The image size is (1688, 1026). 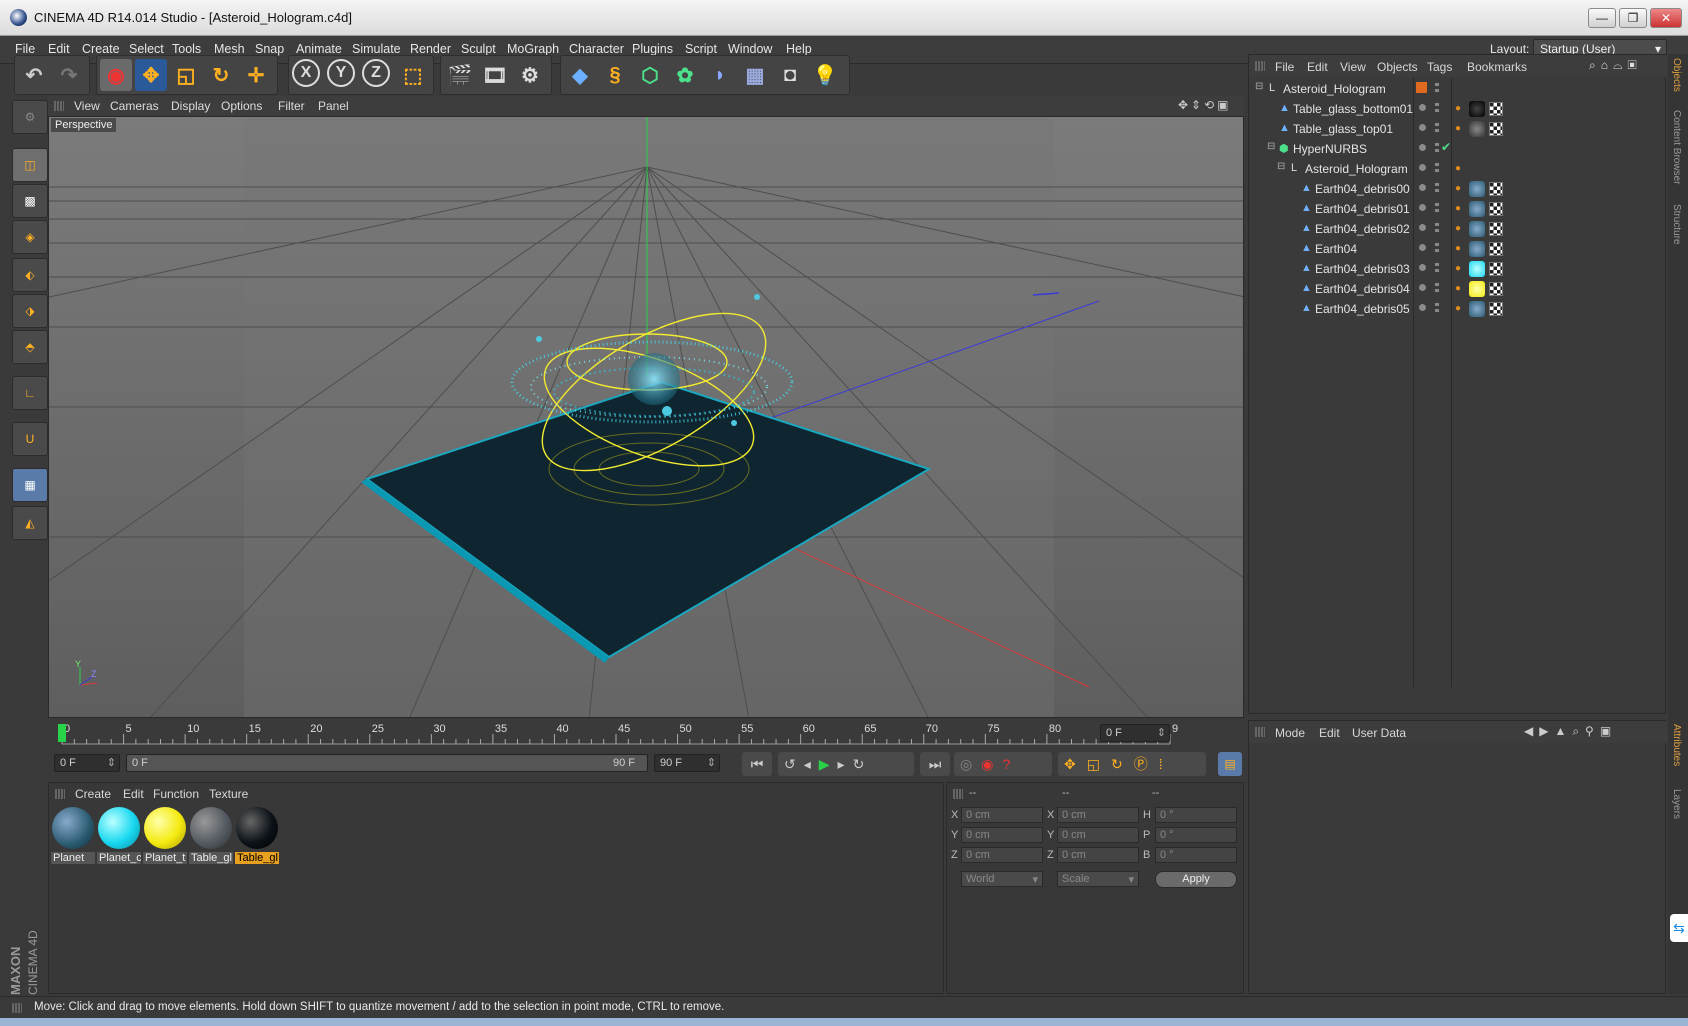 I want to click on edges-mode-icon: ⬗, so click(x=30, y=311).